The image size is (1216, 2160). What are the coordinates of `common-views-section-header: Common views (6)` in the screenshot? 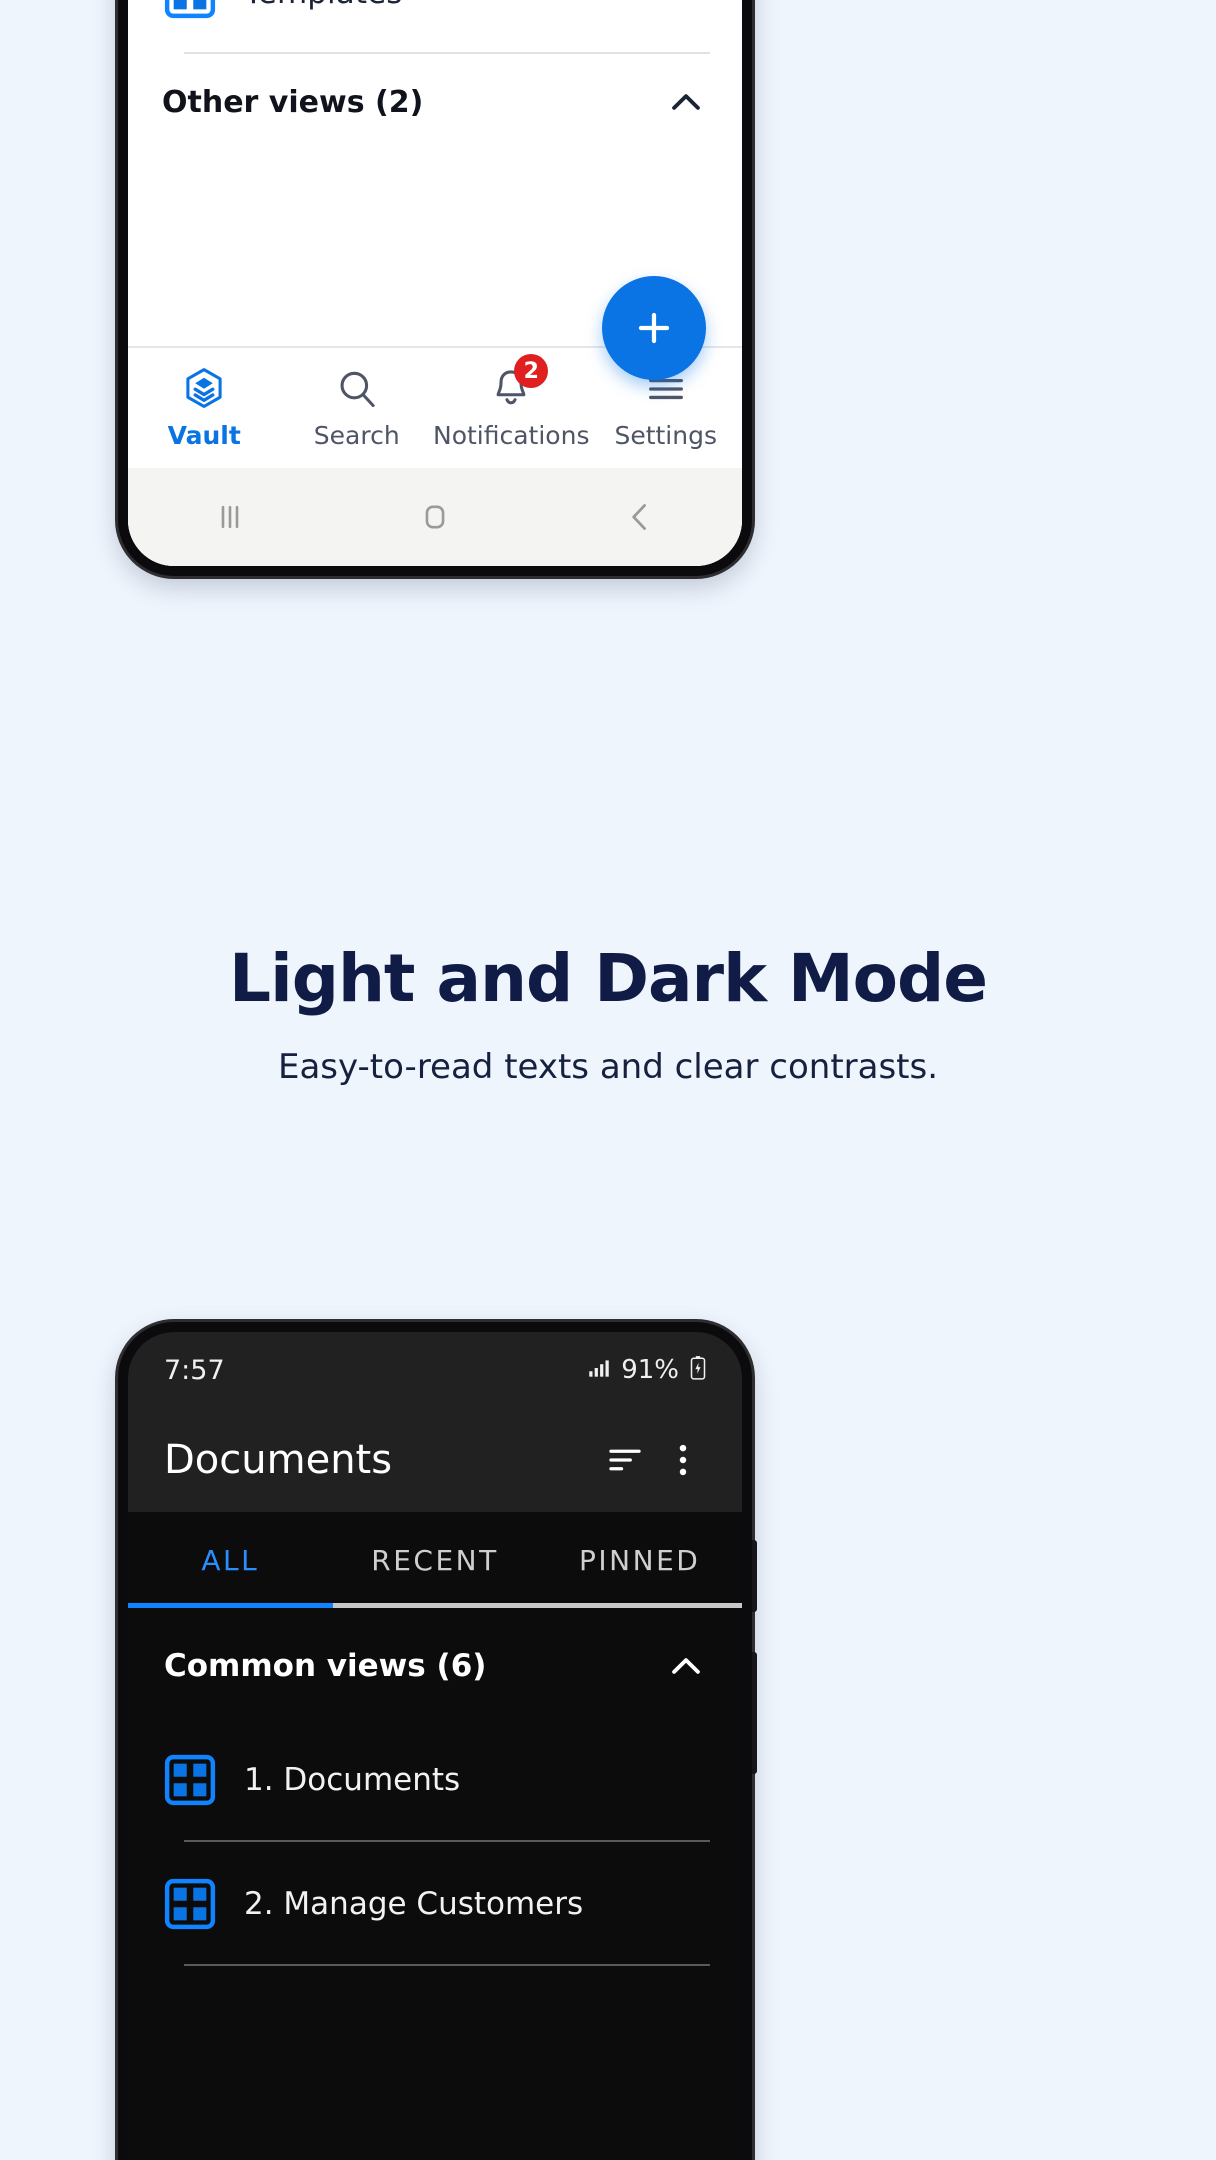 It's located at (435, 1663).